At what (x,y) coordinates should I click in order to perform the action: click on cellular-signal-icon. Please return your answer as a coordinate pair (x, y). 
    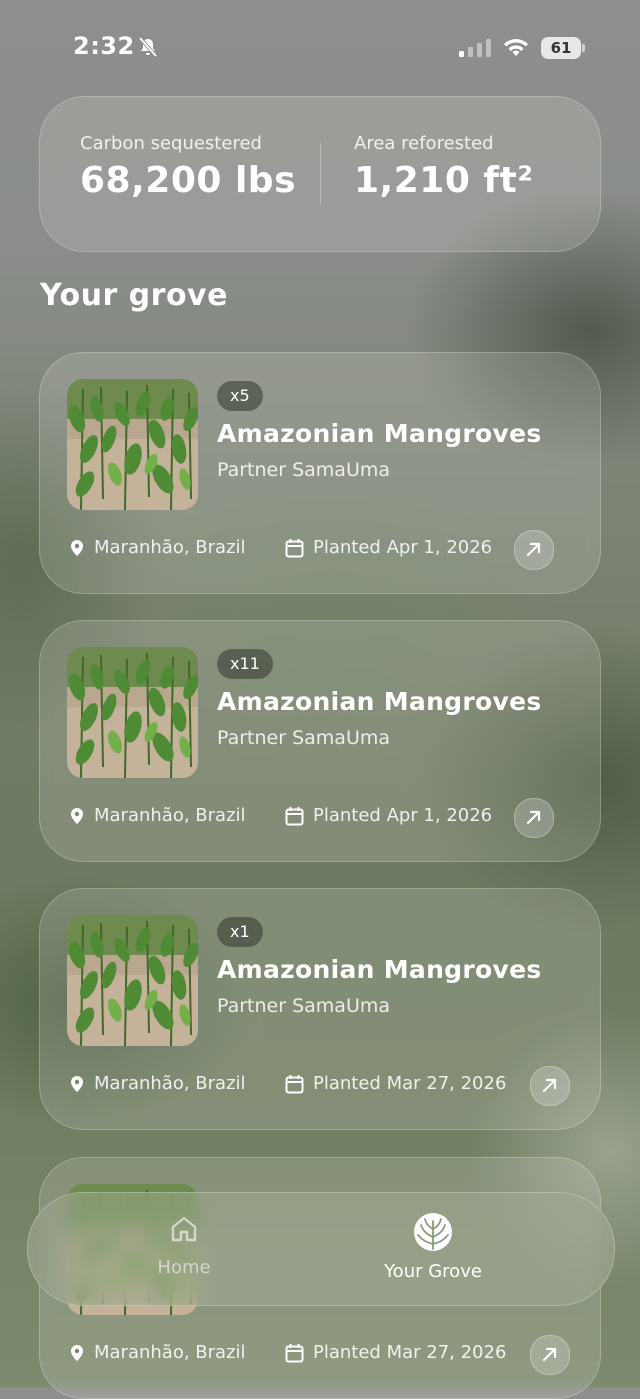
    Looking at the image, I should click on (475, 48).